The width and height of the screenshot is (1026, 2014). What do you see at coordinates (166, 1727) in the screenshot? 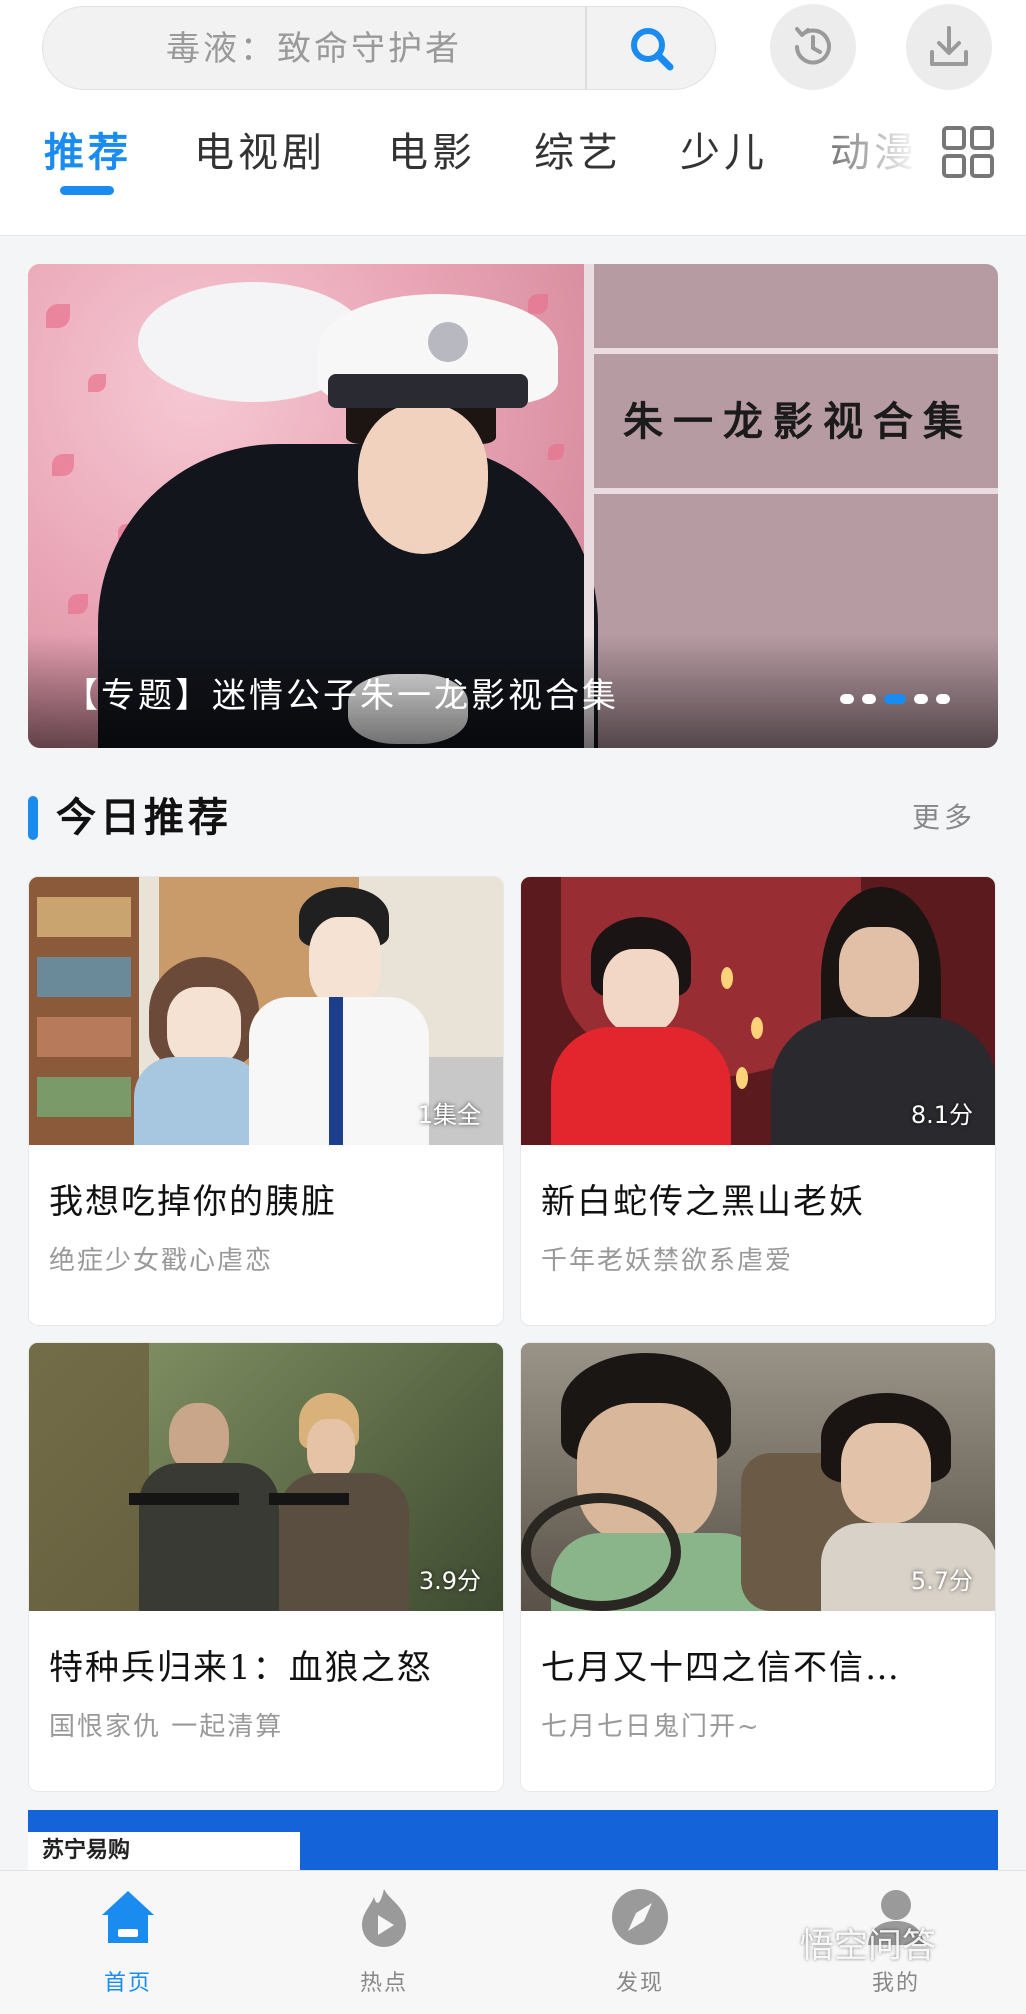
I see `video-subtitle: 国恨家仇 一起清算` at bounding box center [166, 1727].